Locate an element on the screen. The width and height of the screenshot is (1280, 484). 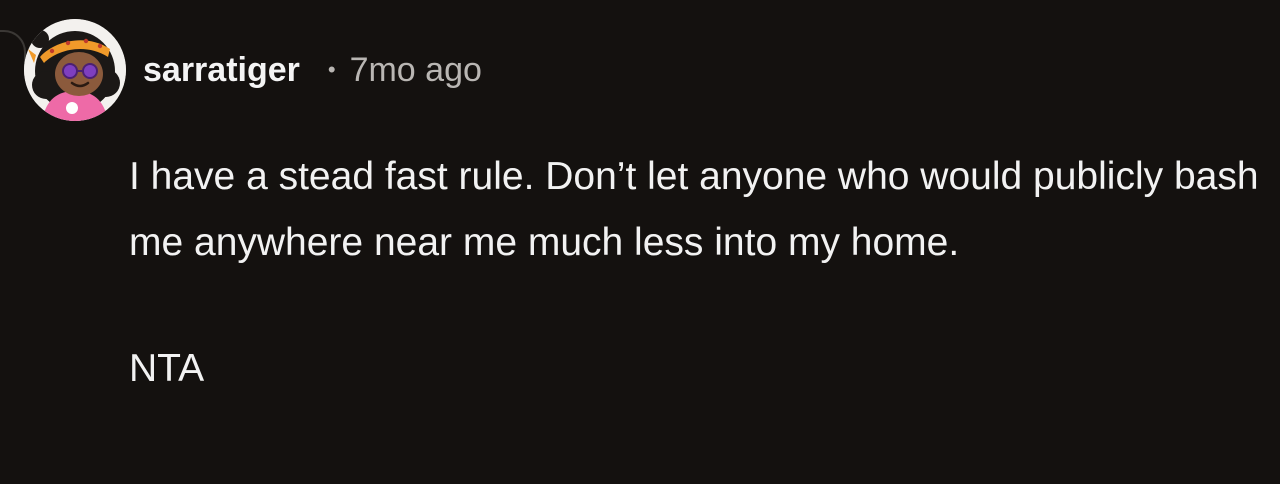
comment-timestamp: 7mo ago is located at coordinates (415, 69).